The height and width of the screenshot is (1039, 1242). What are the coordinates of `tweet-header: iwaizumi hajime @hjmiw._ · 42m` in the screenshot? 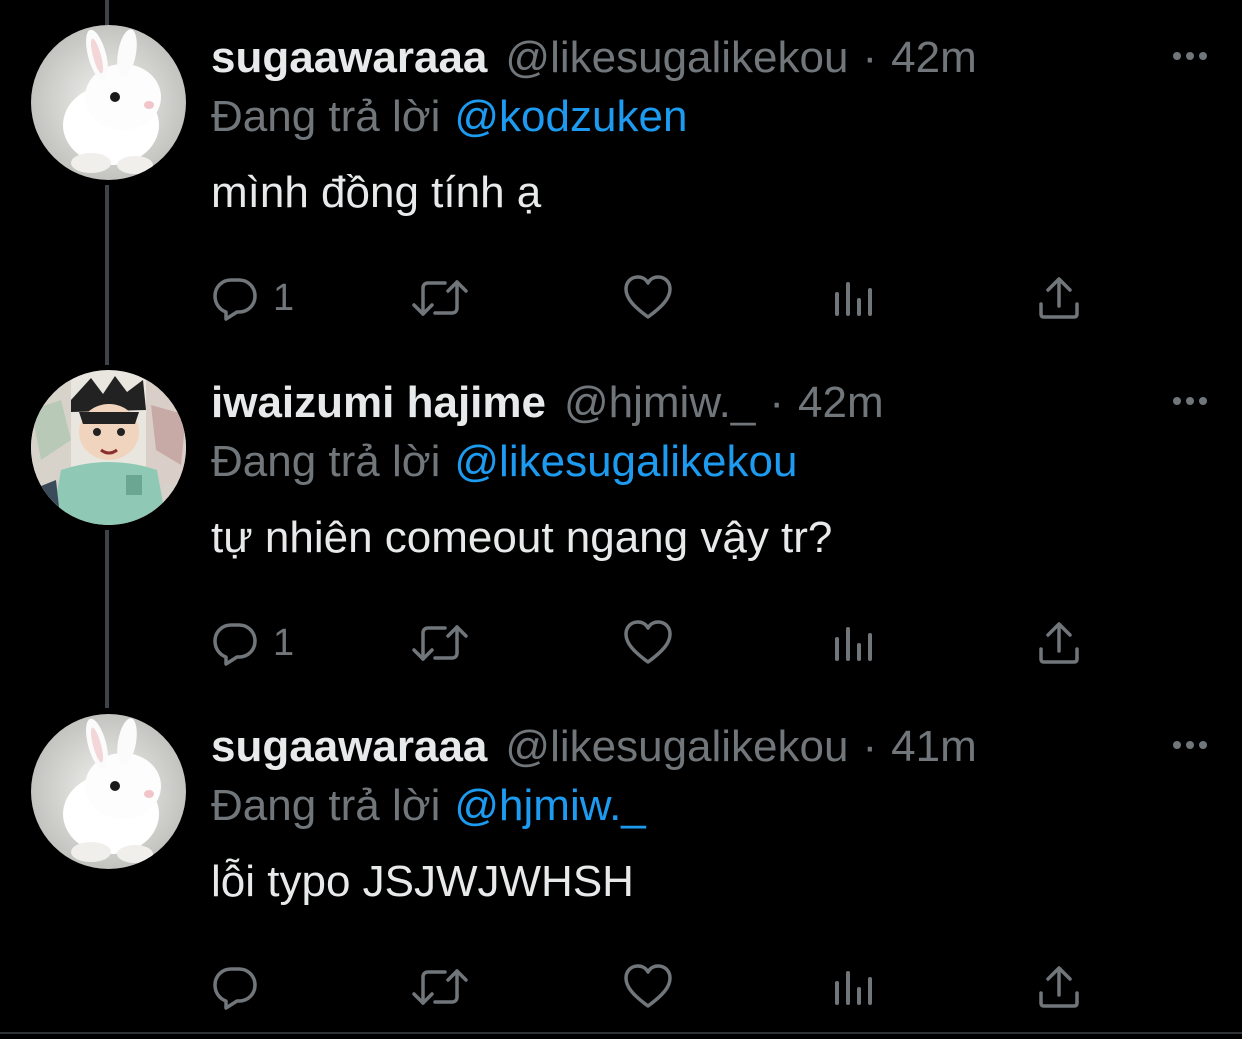 It's located at (547, 403).